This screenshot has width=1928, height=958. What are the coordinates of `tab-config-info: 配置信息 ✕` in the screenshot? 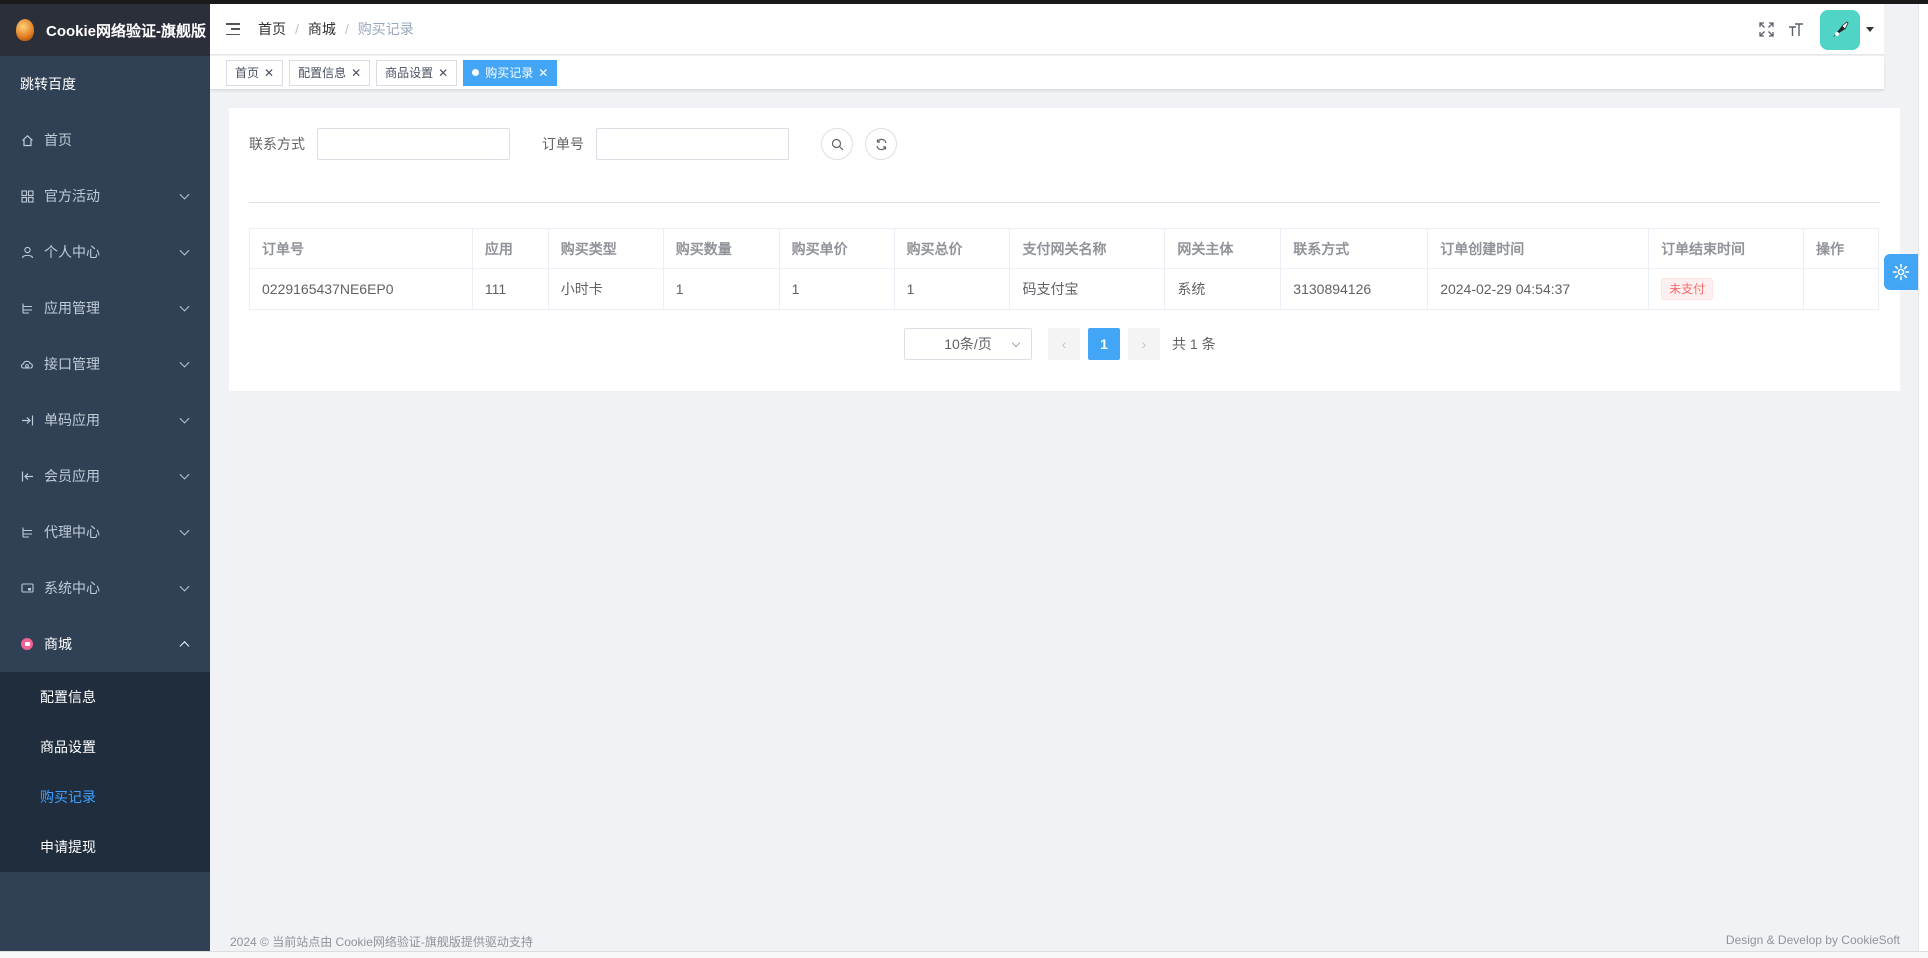 It's located at (330, 72).